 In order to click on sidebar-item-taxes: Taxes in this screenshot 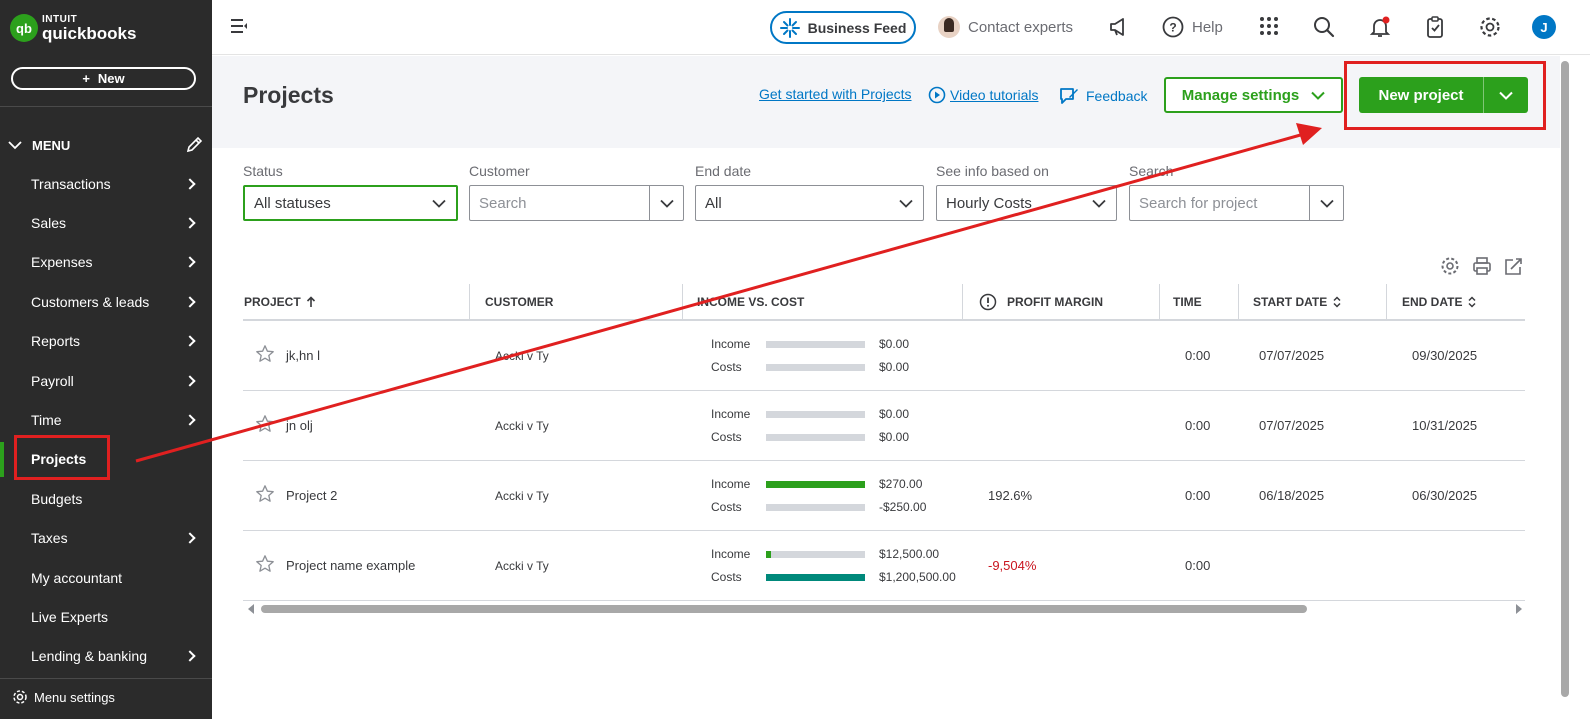, I will do `click(106, 538)`.